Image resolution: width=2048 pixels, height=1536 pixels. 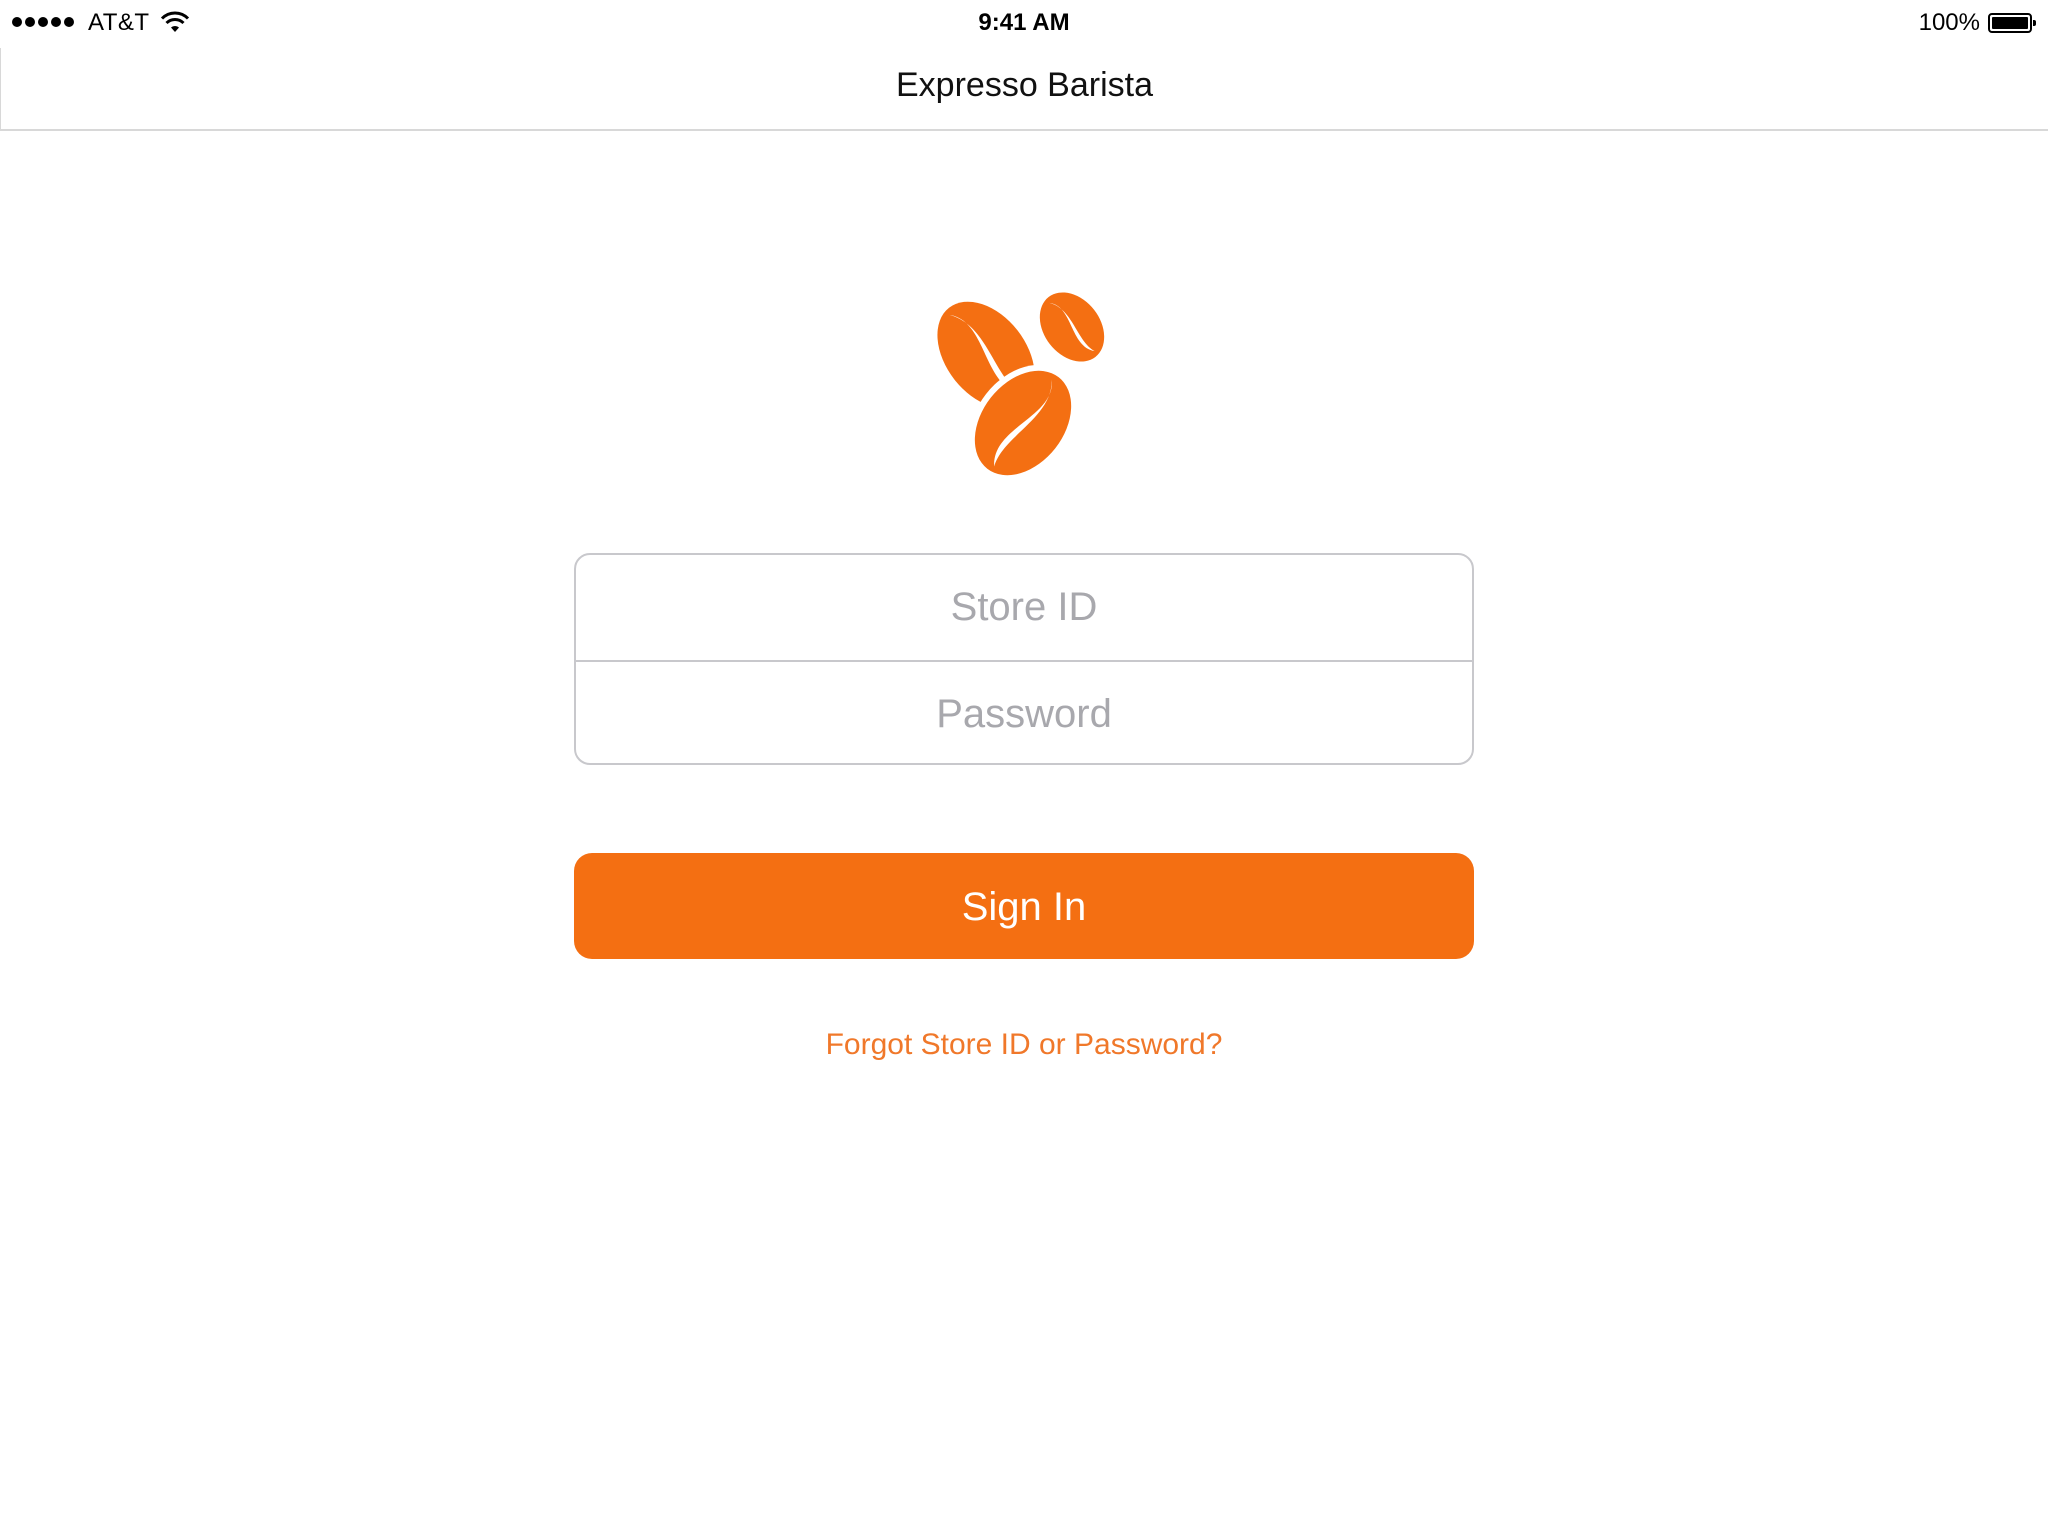 I want to click on battery-percent: 100%, so click(x=1949, y=22).